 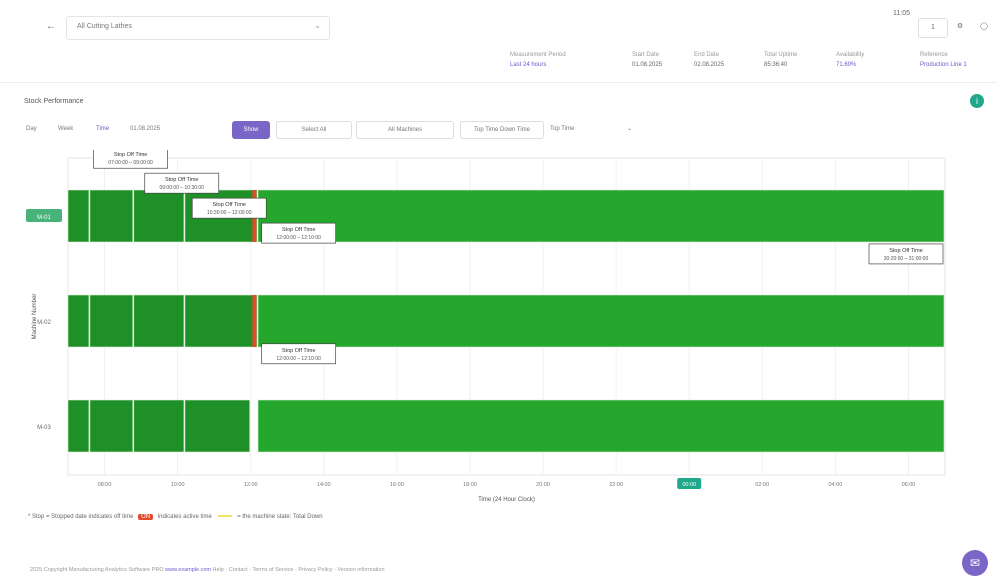 What do you see at coordinates (405, 130) in the screenshot?
I see `all-machines-button: All Machines` at bounding box center [405, 130].